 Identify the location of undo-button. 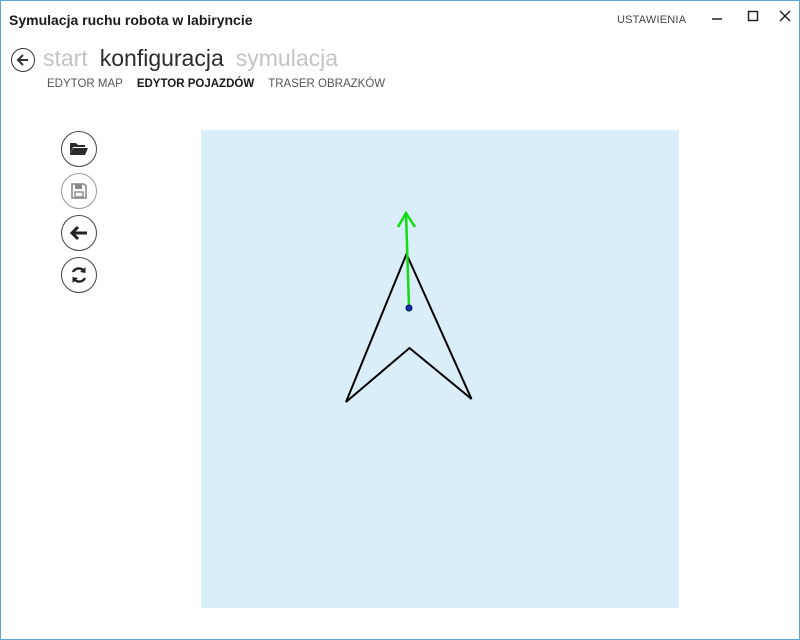
(79, 233).